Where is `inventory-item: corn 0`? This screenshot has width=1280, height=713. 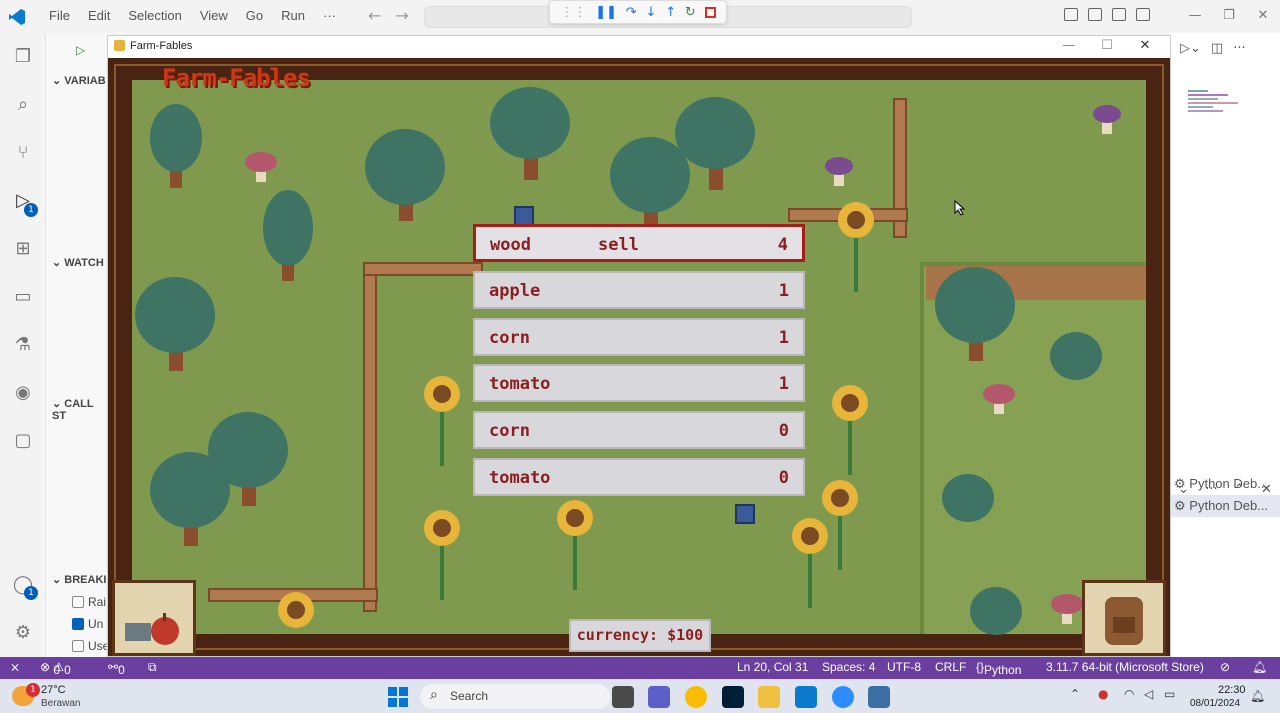 inventory-item: corn 0 is located at coordinates (639, 430).